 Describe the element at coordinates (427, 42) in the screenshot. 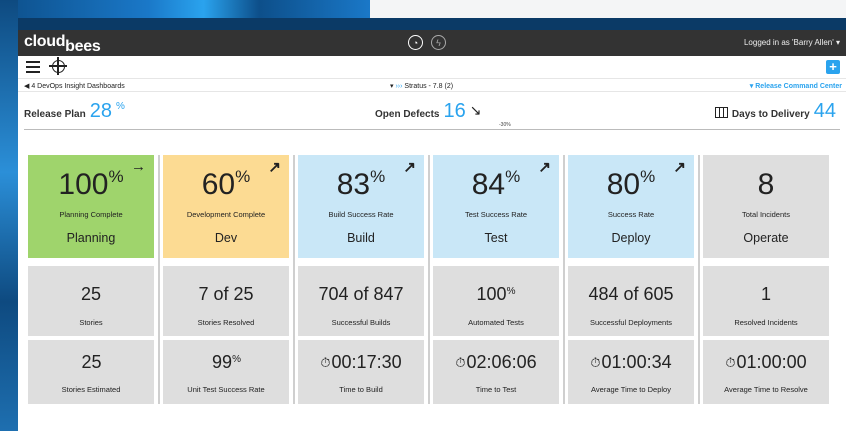

I see `topbar-icons: ◔ ϟ` at that location.